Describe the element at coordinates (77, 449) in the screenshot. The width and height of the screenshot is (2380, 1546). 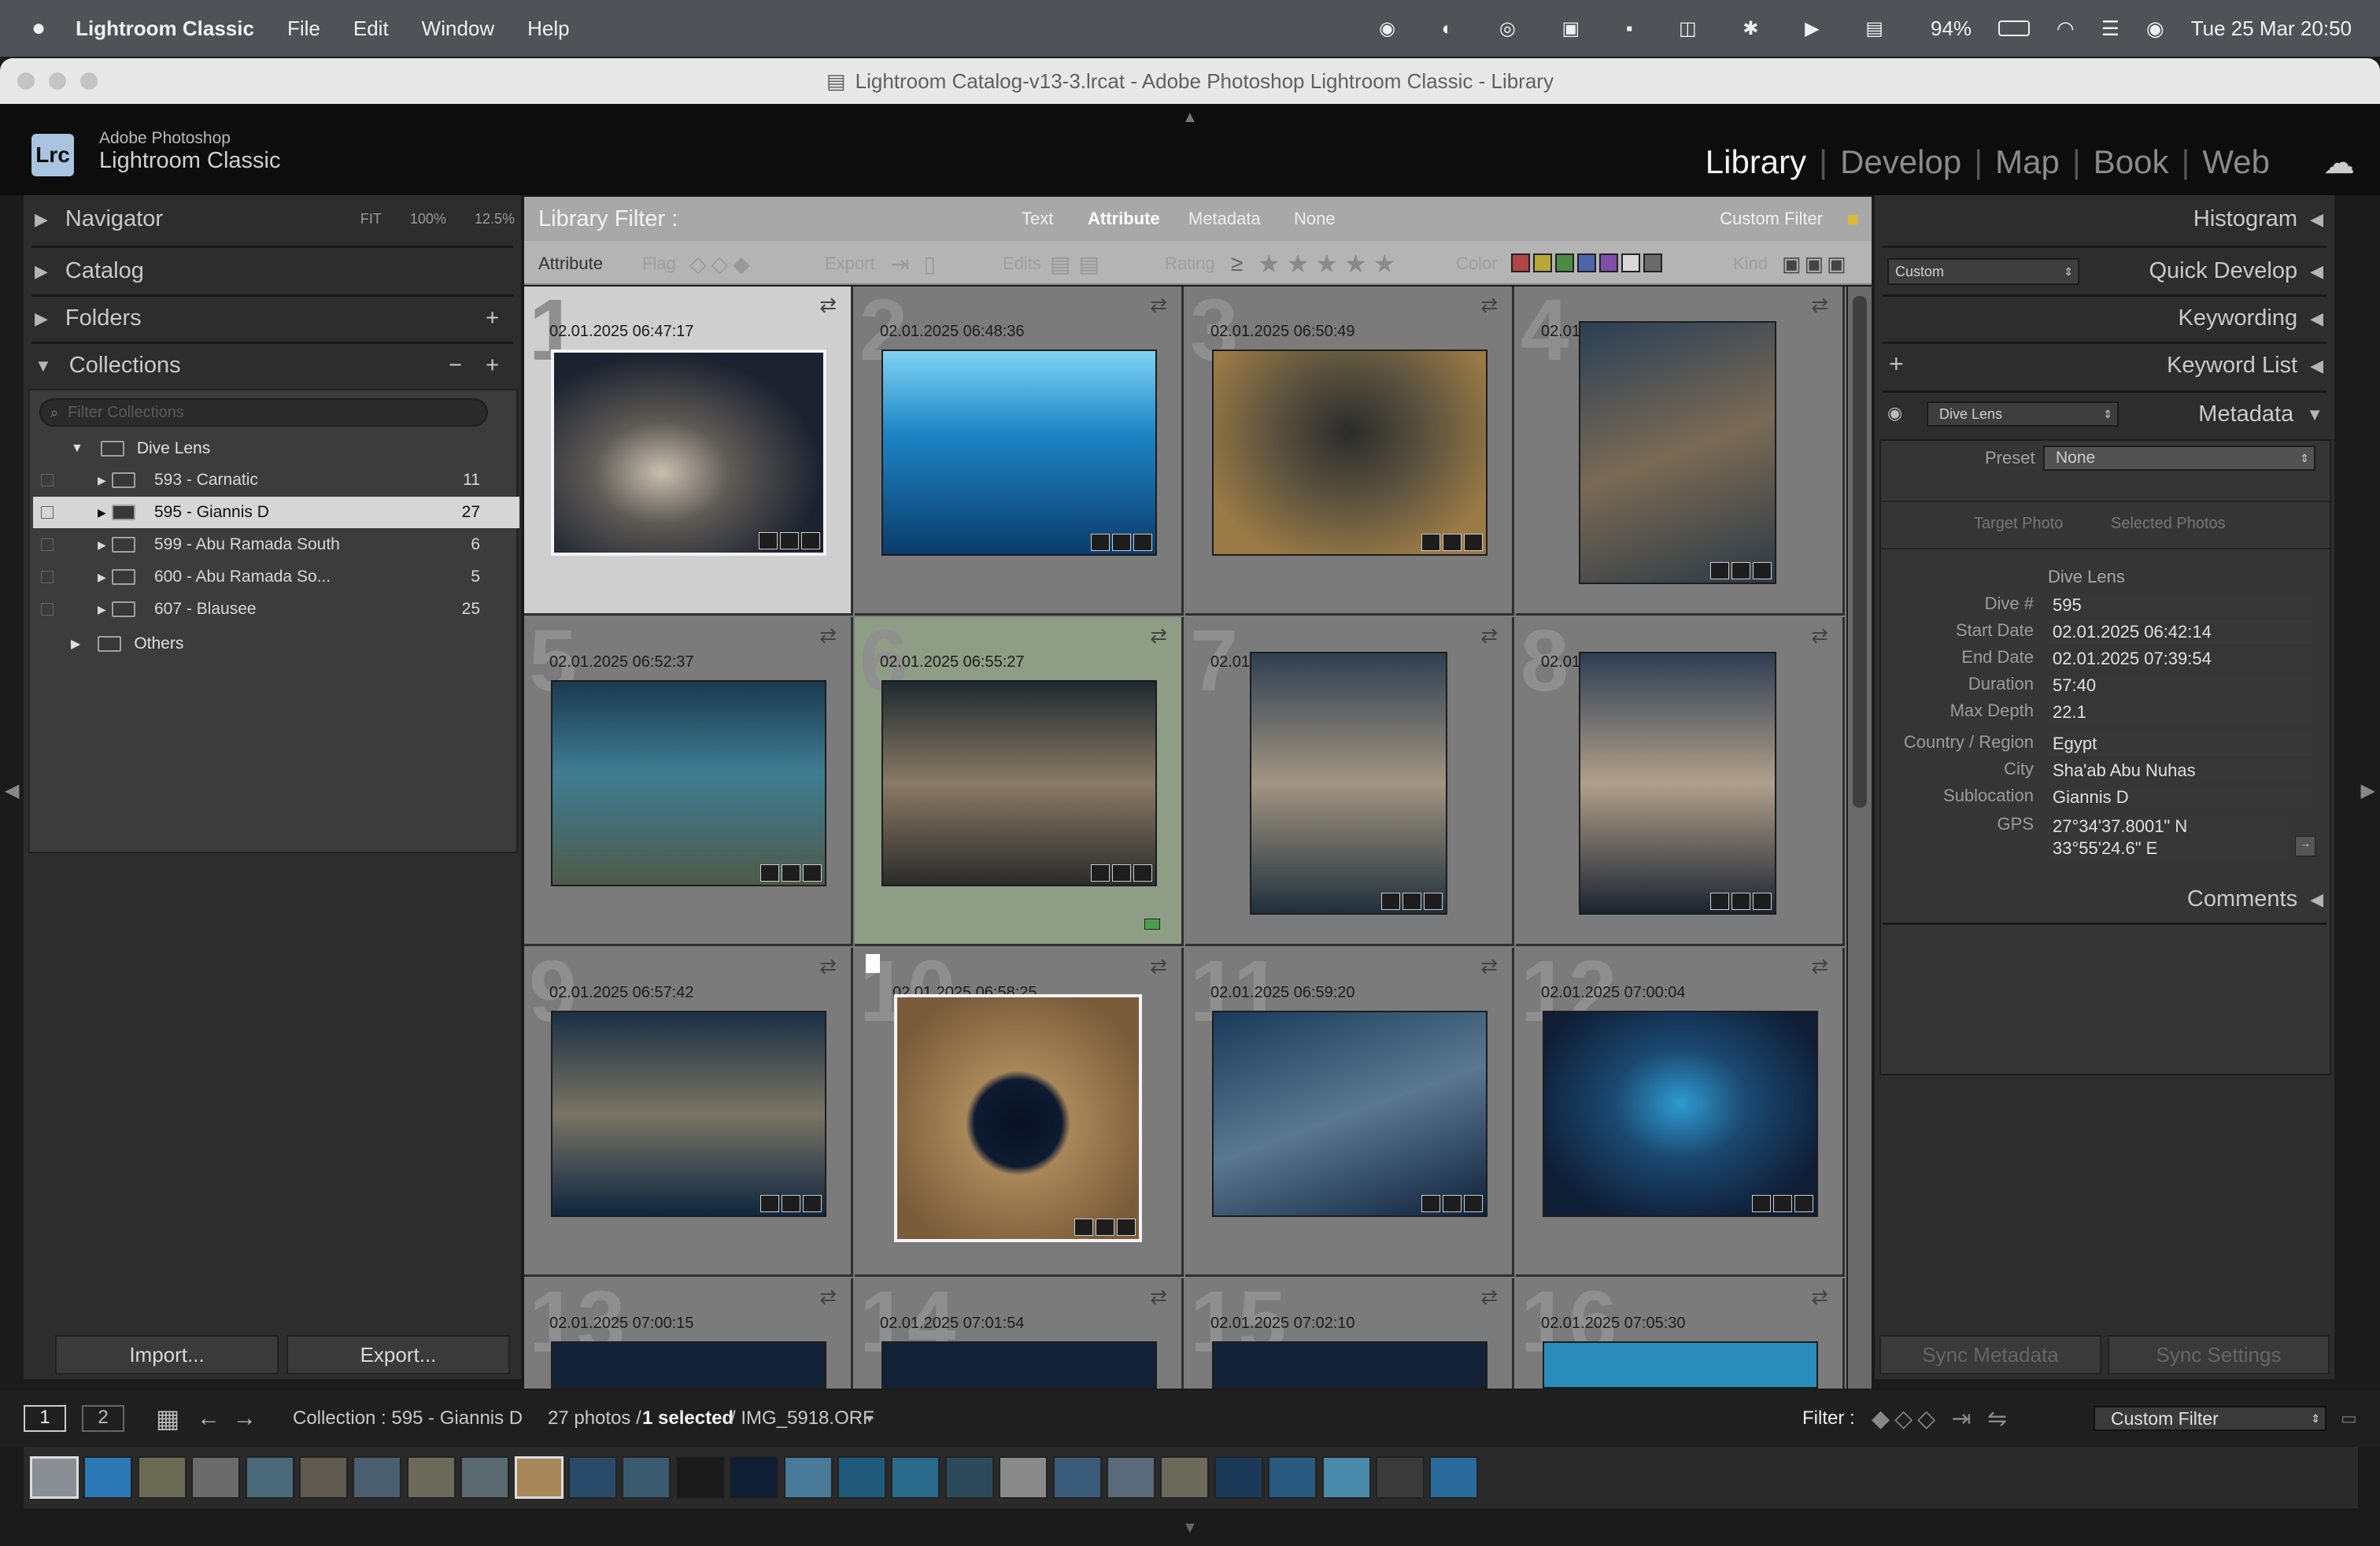
I see `collapse-triangle-icon: ▼` at that location.